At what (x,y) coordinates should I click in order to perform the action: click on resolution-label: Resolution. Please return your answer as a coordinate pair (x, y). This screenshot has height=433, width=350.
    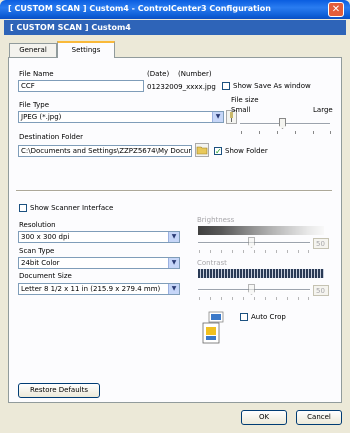
    Looking at the image, I should click on (37, 225).